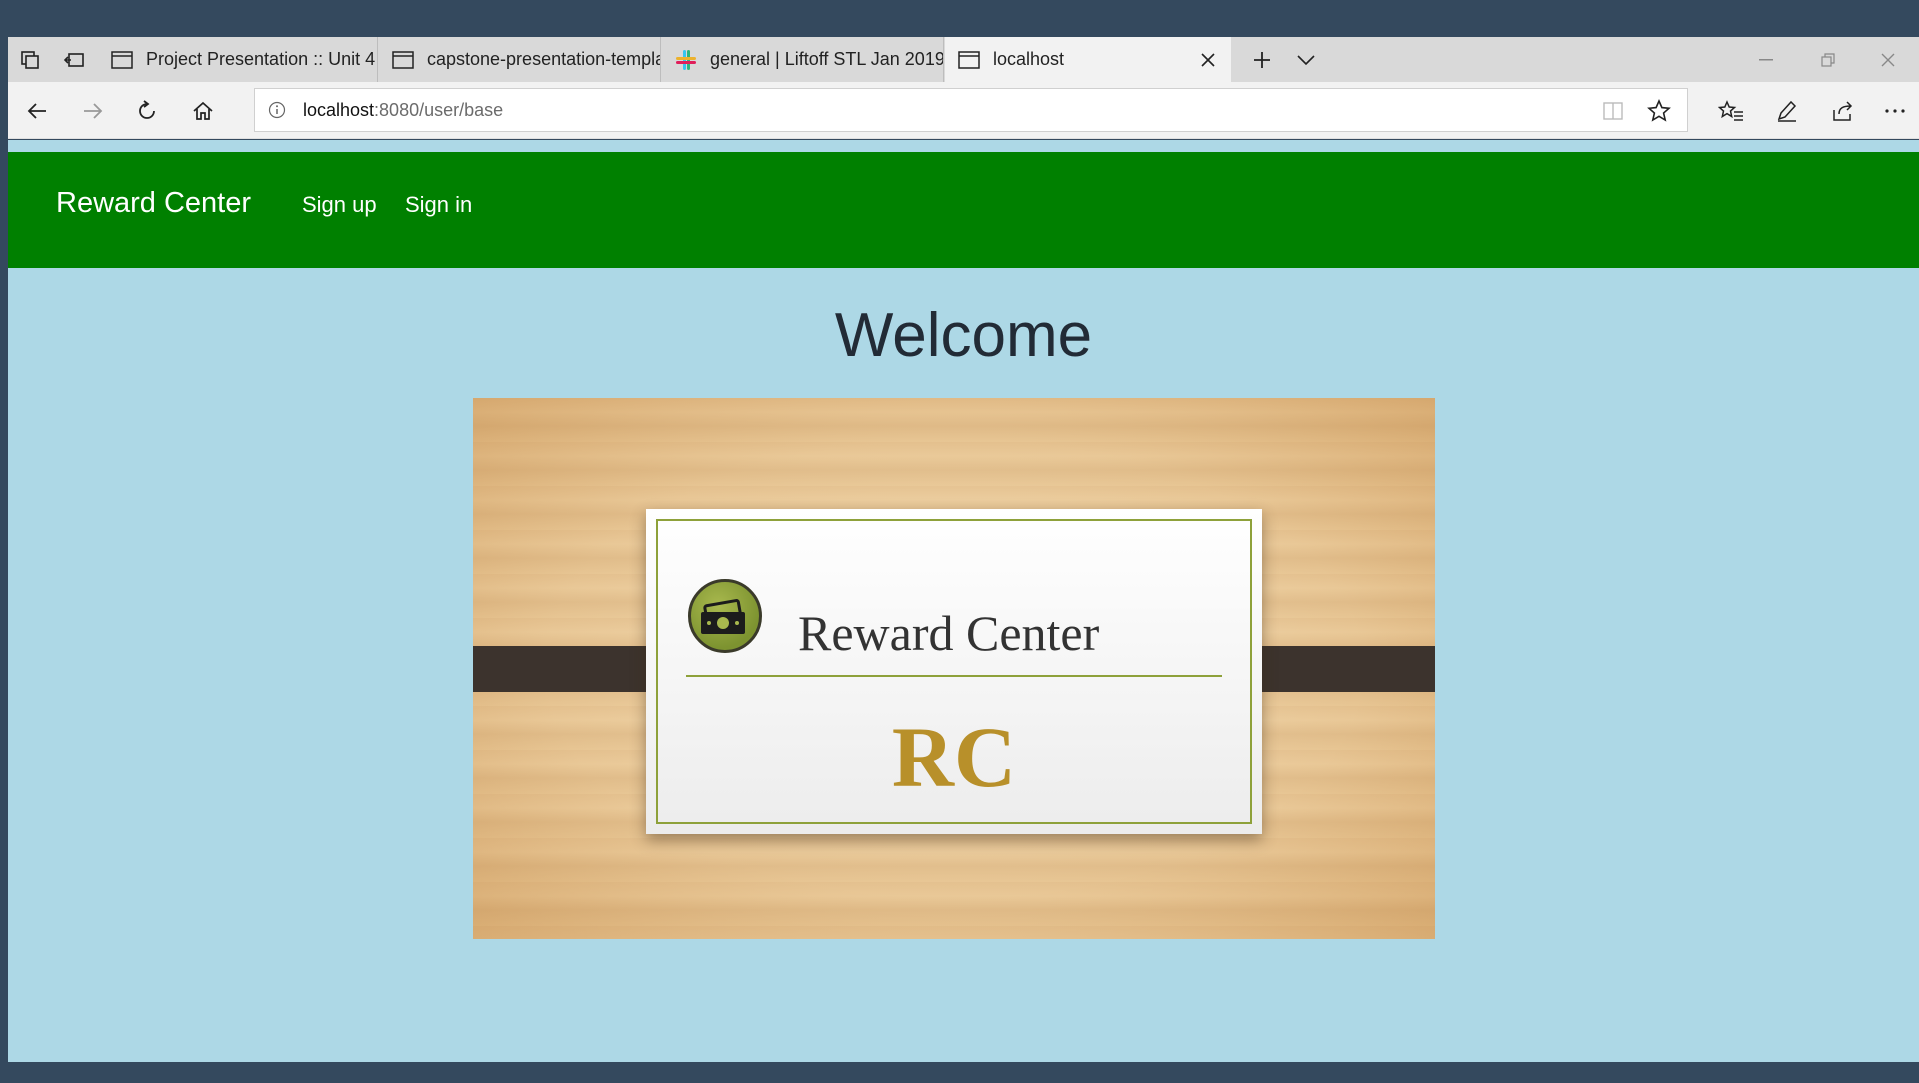  Describe the element at coordinates (1888, 59) in the screenshot. I see `close-window-icon` at that location.